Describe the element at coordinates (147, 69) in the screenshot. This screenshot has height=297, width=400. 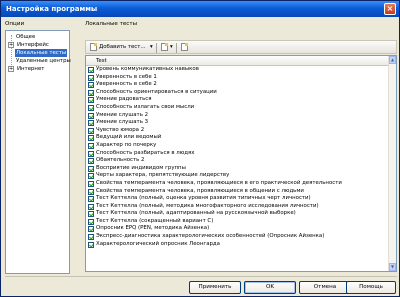
I see `list-item-label: Уровень коммуникативных навыков` at that location.